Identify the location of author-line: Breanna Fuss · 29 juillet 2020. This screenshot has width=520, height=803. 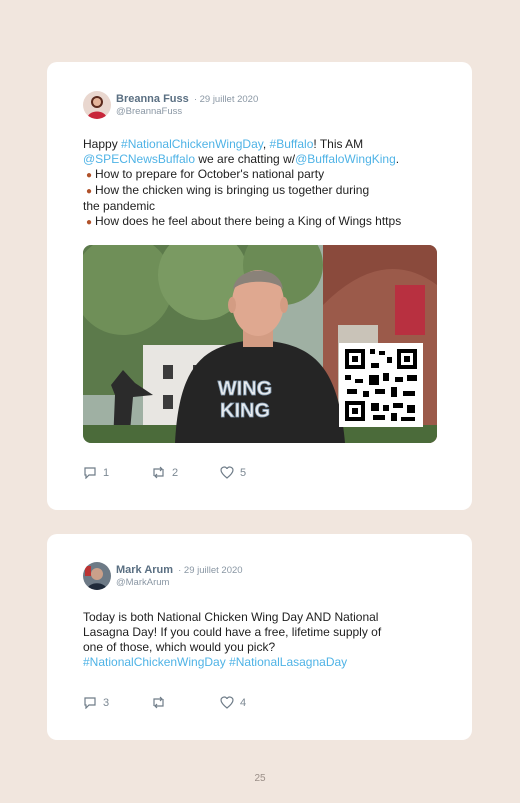
(187, 99).